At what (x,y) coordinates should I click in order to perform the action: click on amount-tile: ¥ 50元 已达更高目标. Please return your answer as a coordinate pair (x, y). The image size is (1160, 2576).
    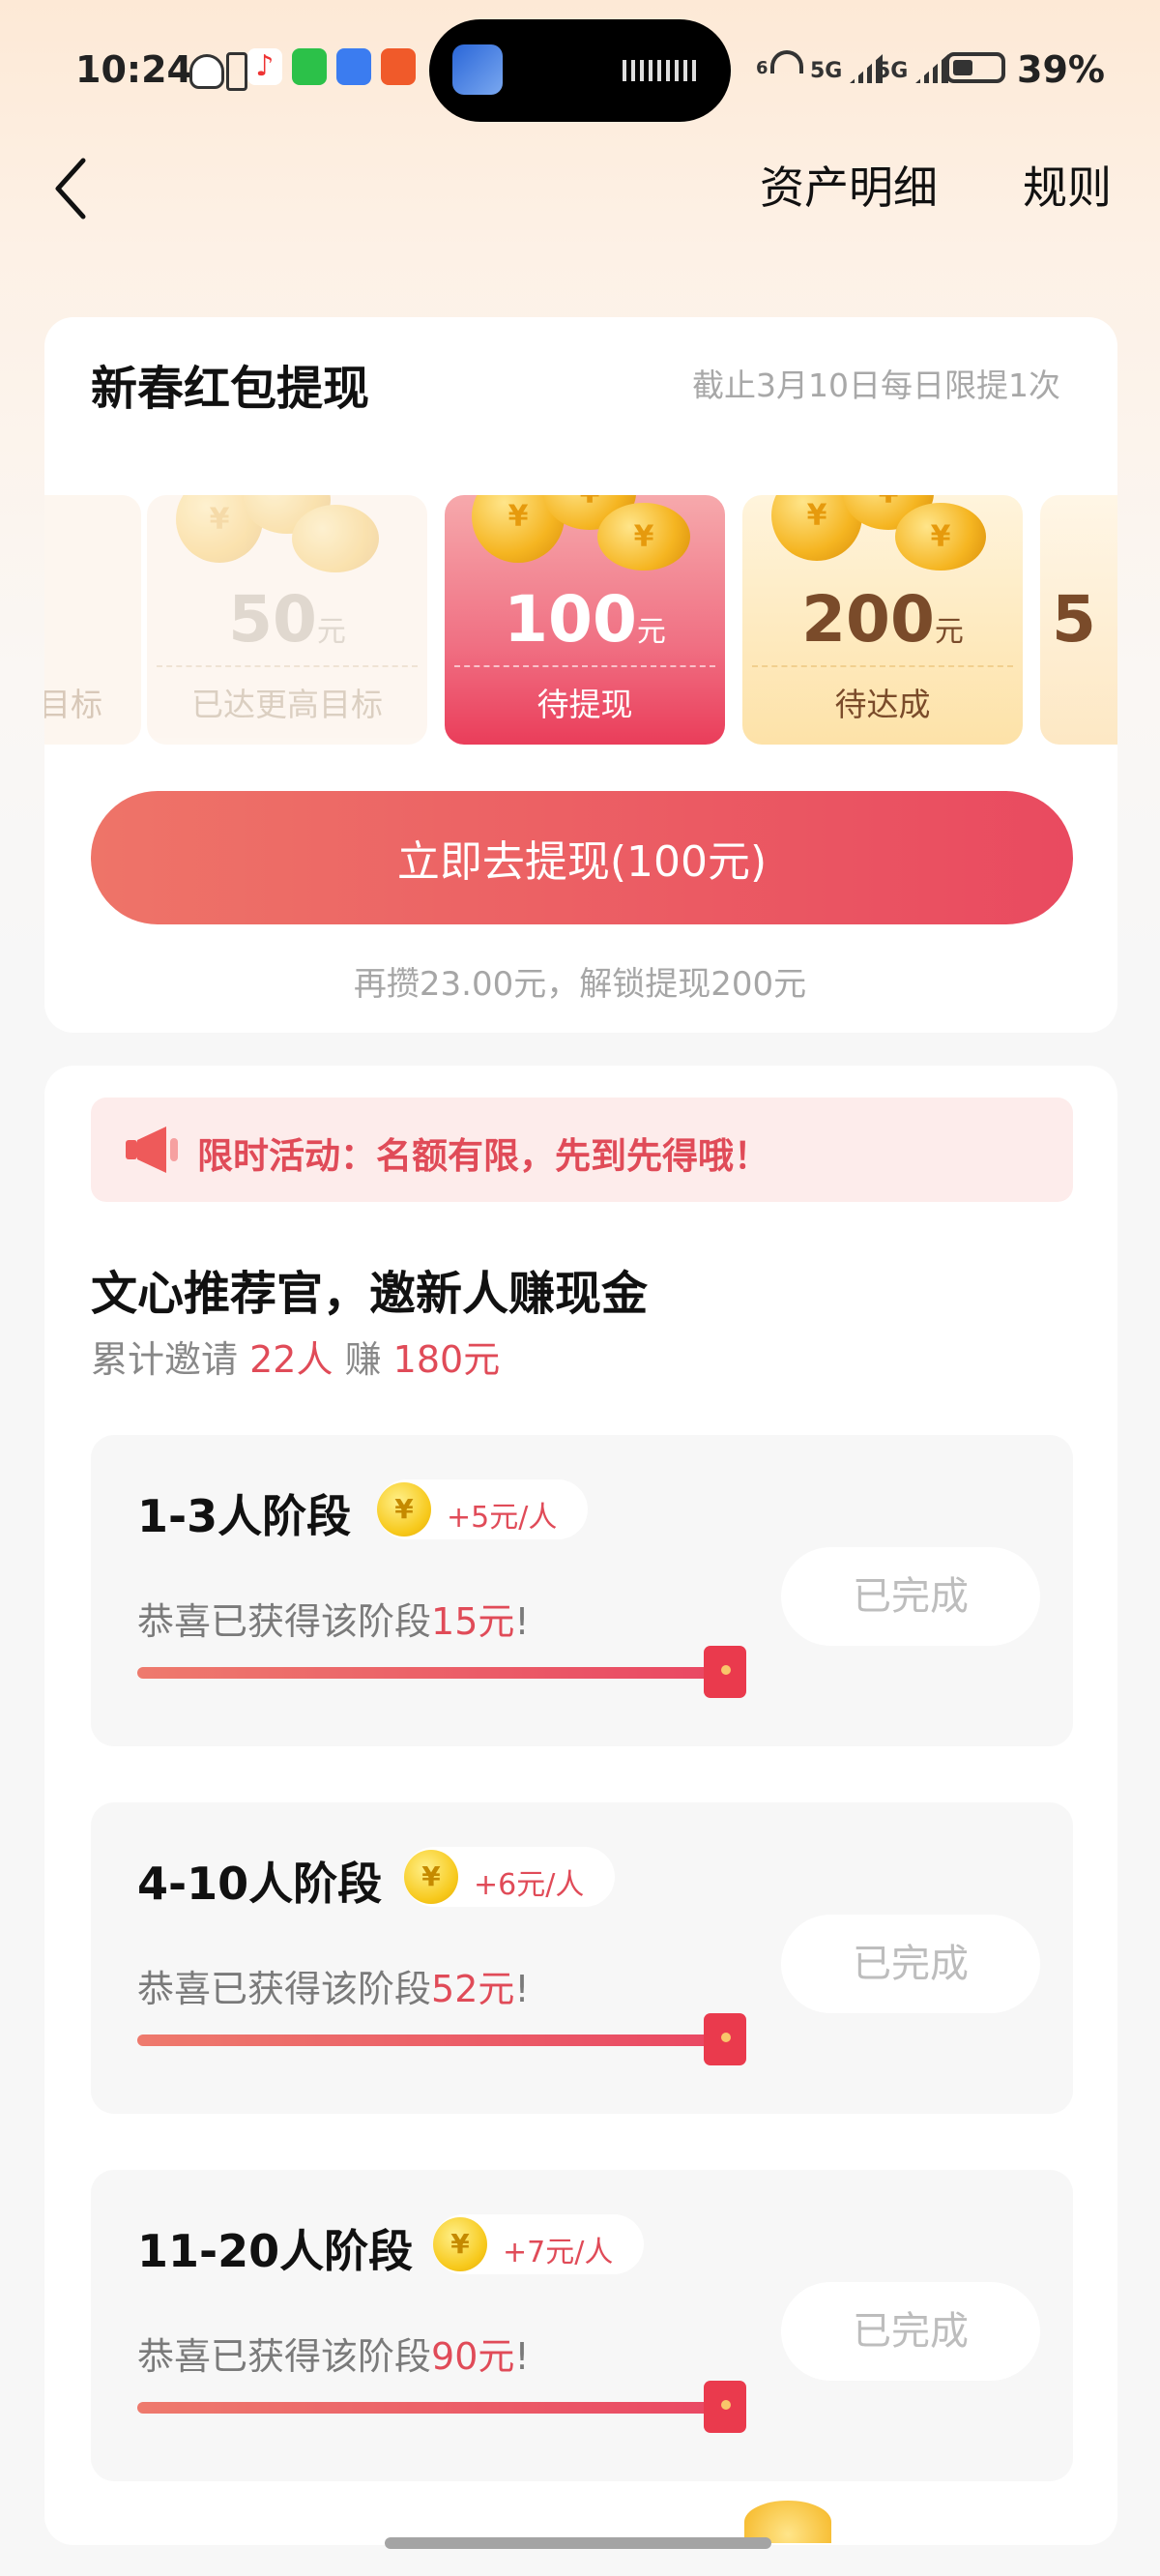
    Looking at the image, I should click on (287, 620).